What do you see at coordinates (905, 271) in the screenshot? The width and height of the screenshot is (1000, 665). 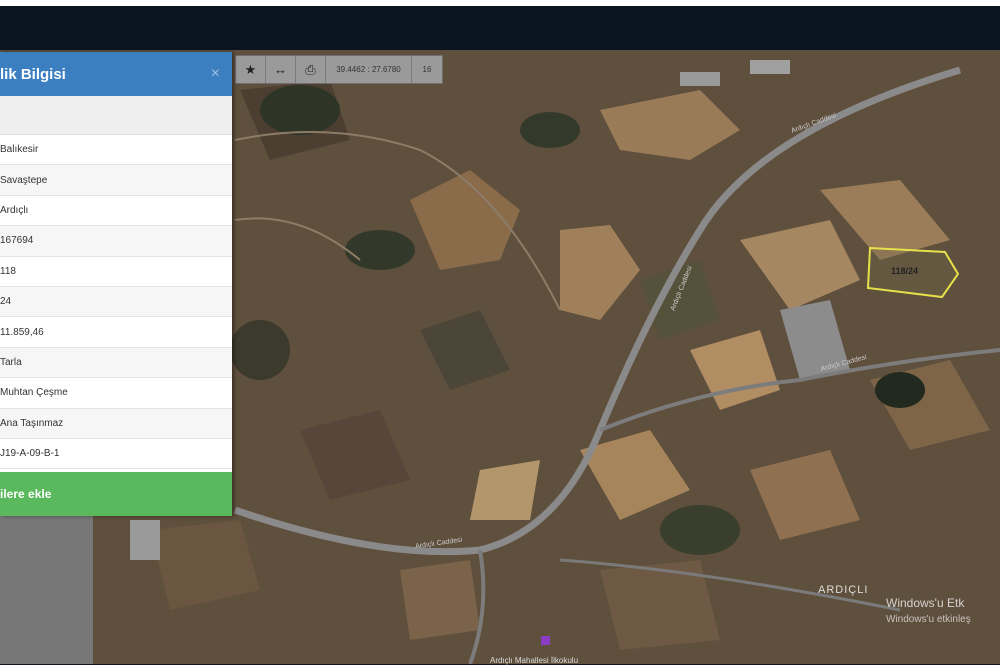 I see `parcel-label: 118/24` at bounding box center [905, 271].